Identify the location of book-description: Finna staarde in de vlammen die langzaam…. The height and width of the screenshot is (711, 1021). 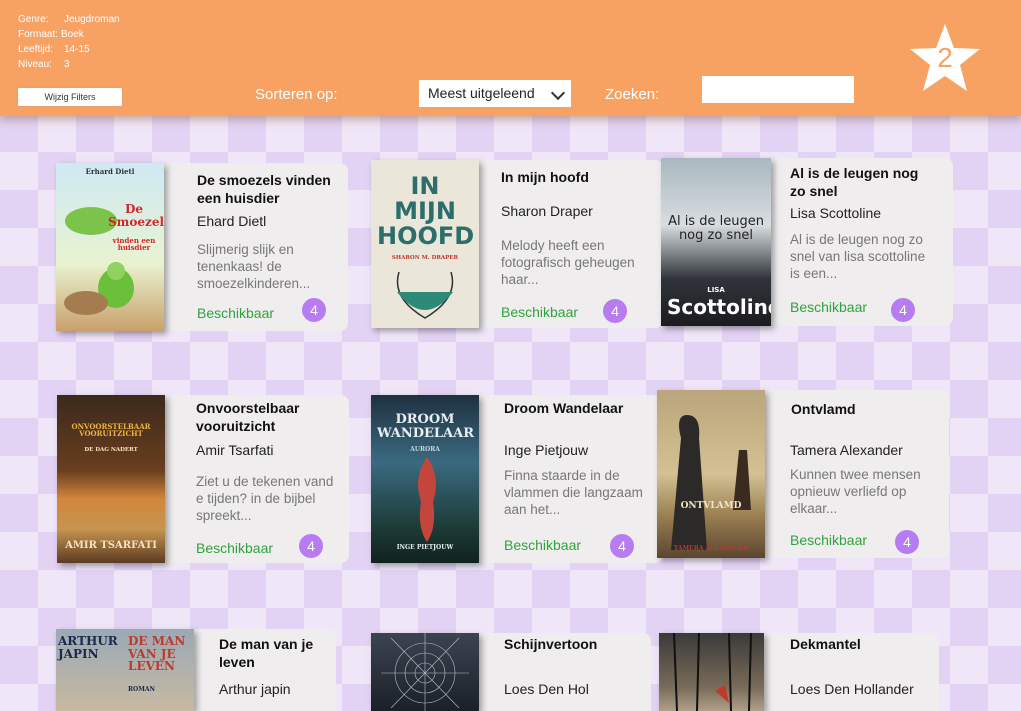
(573, 492).